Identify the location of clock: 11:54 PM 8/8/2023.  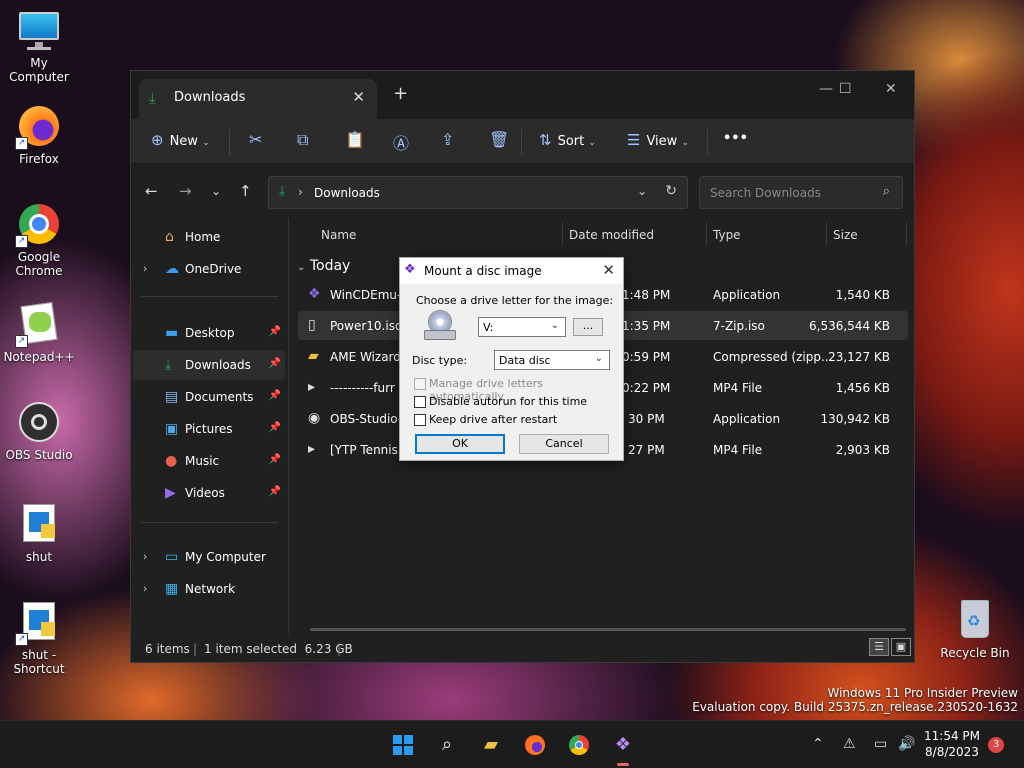
(952, 744).